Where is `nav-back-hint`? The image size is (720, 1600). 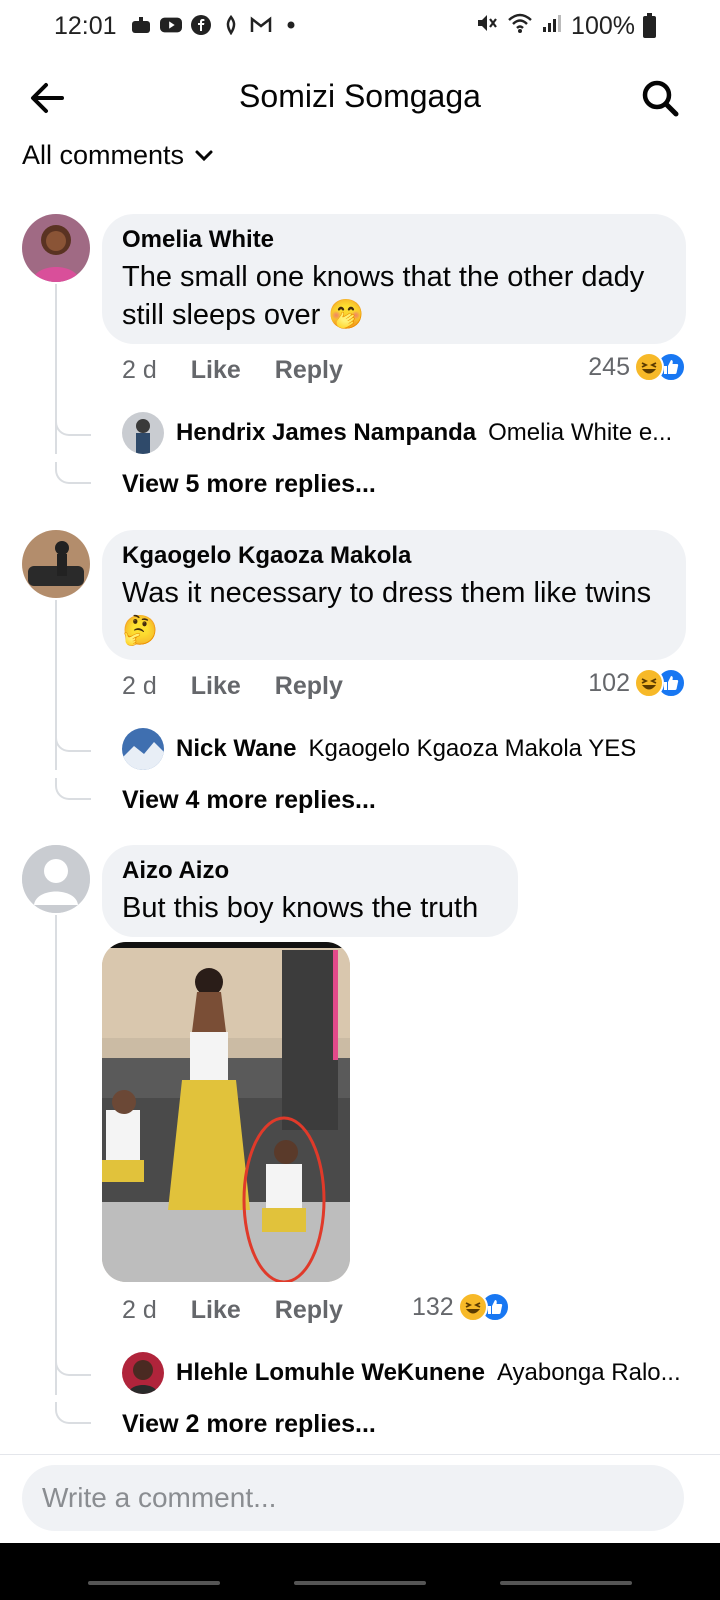
nav-back-hint is located at coordinates (566, 1583).